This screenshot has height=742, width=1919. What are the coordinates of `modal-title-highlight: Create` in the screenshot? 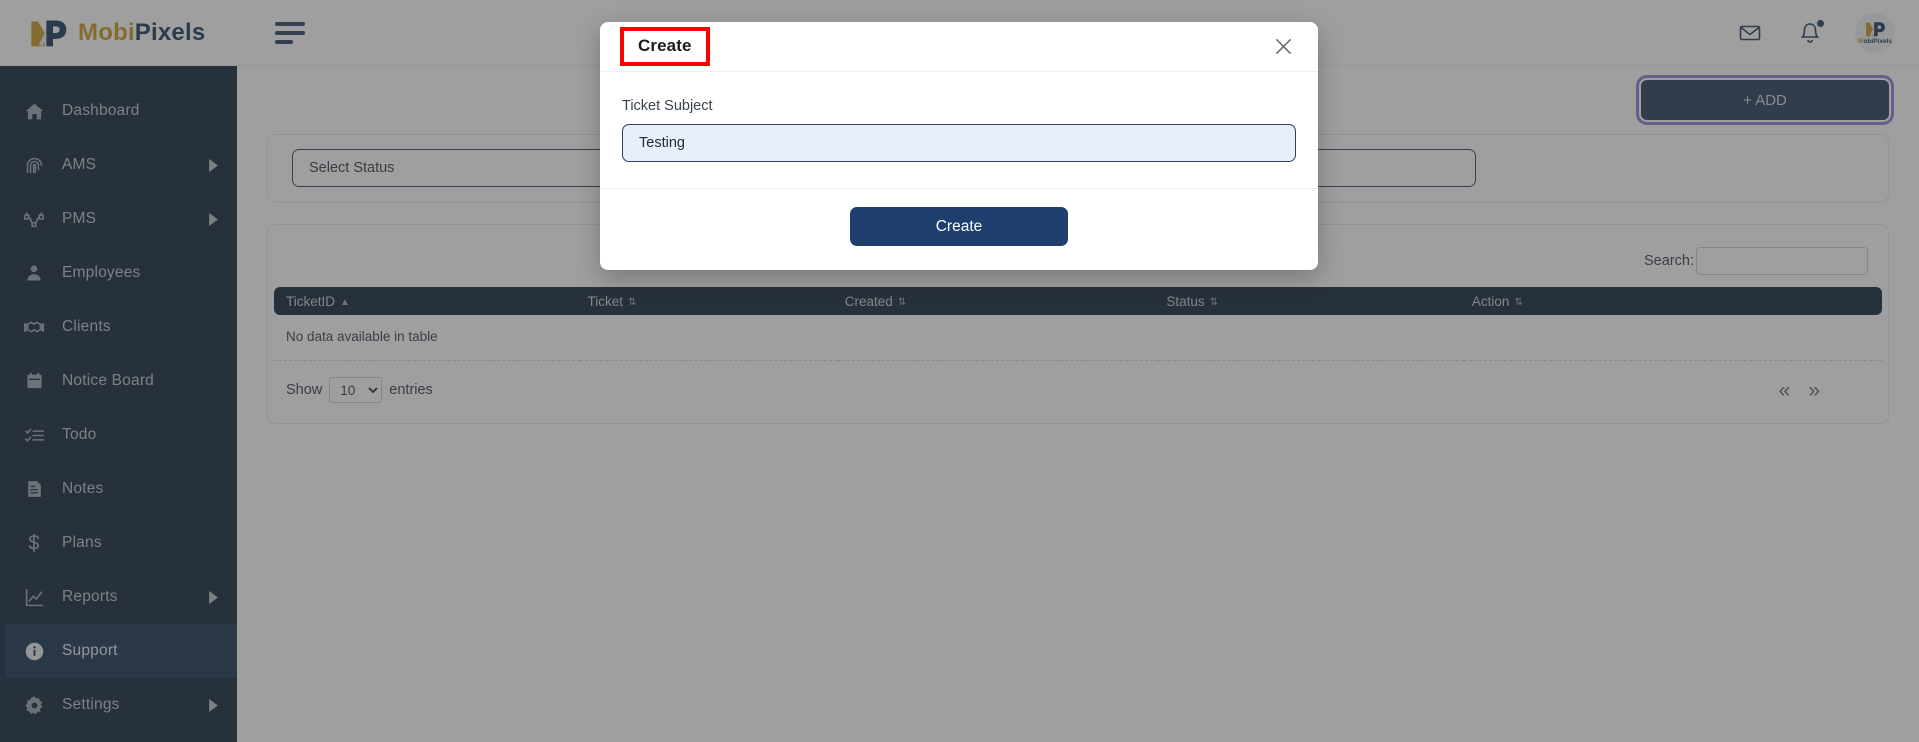 It's located at (665, 46).